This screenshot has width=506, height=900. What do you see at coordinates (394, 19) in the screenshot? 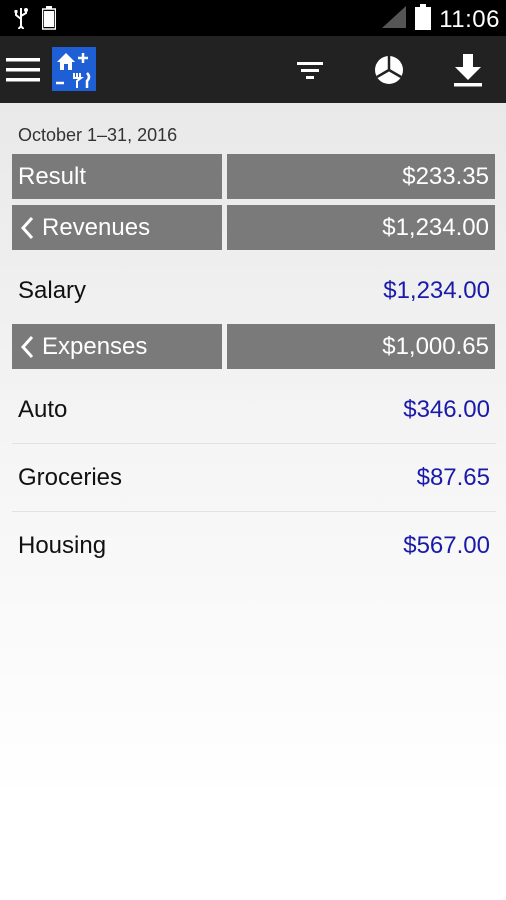
I see `signal-icon` at bounding box center [394, 19].